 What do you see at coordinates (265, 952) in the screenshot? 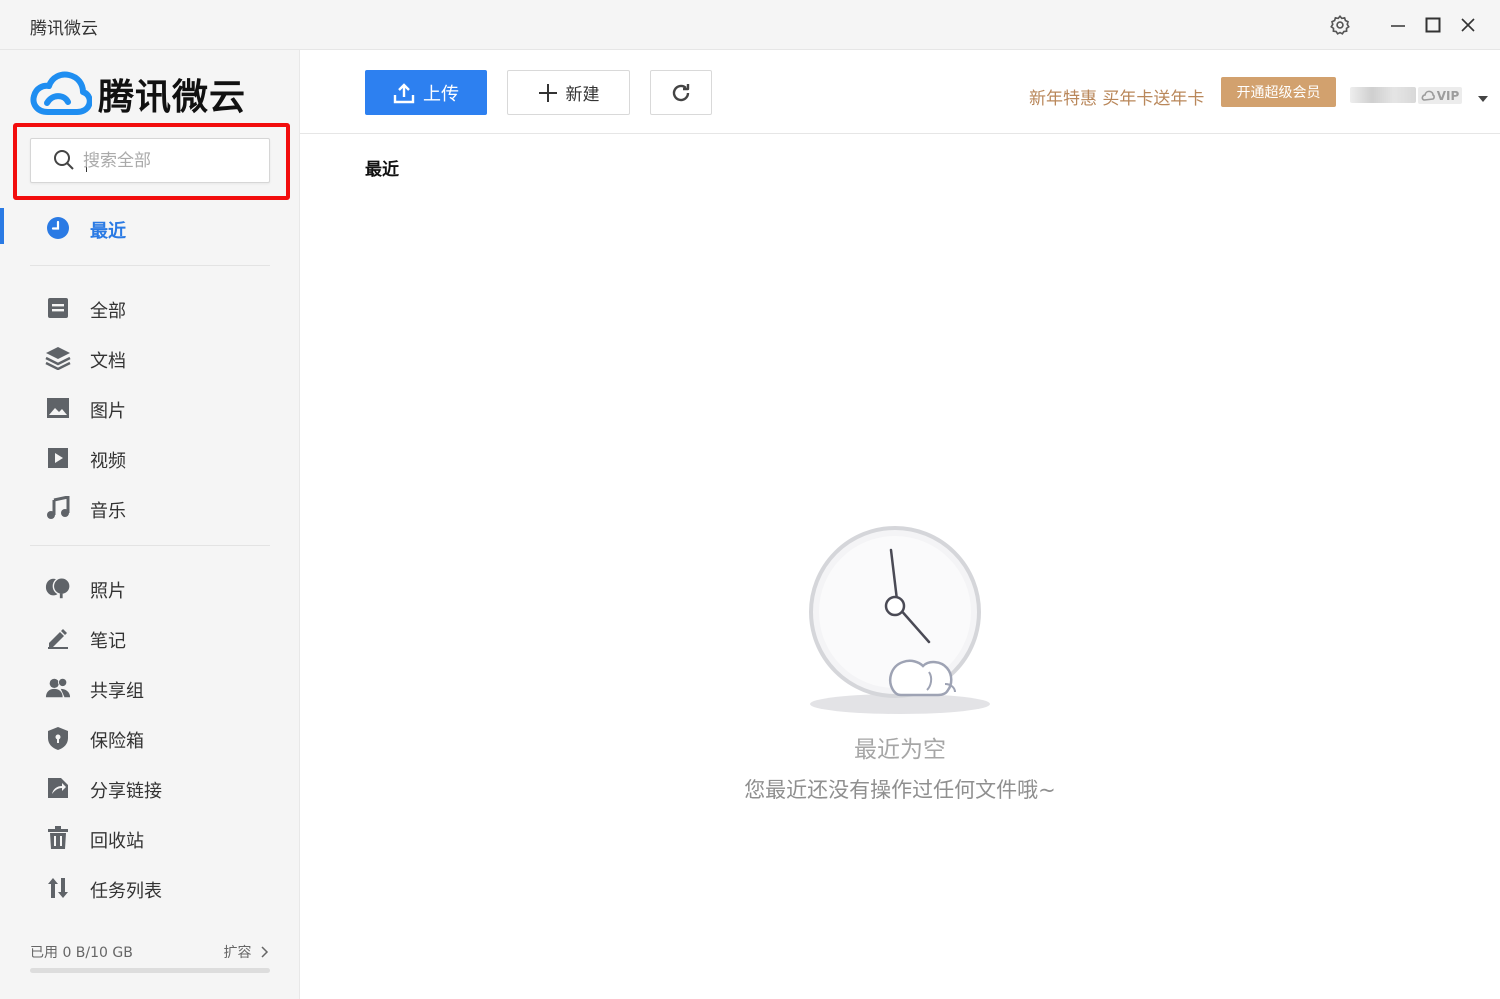
I see `chevron-right-icon` at bounding box center [265, 952].